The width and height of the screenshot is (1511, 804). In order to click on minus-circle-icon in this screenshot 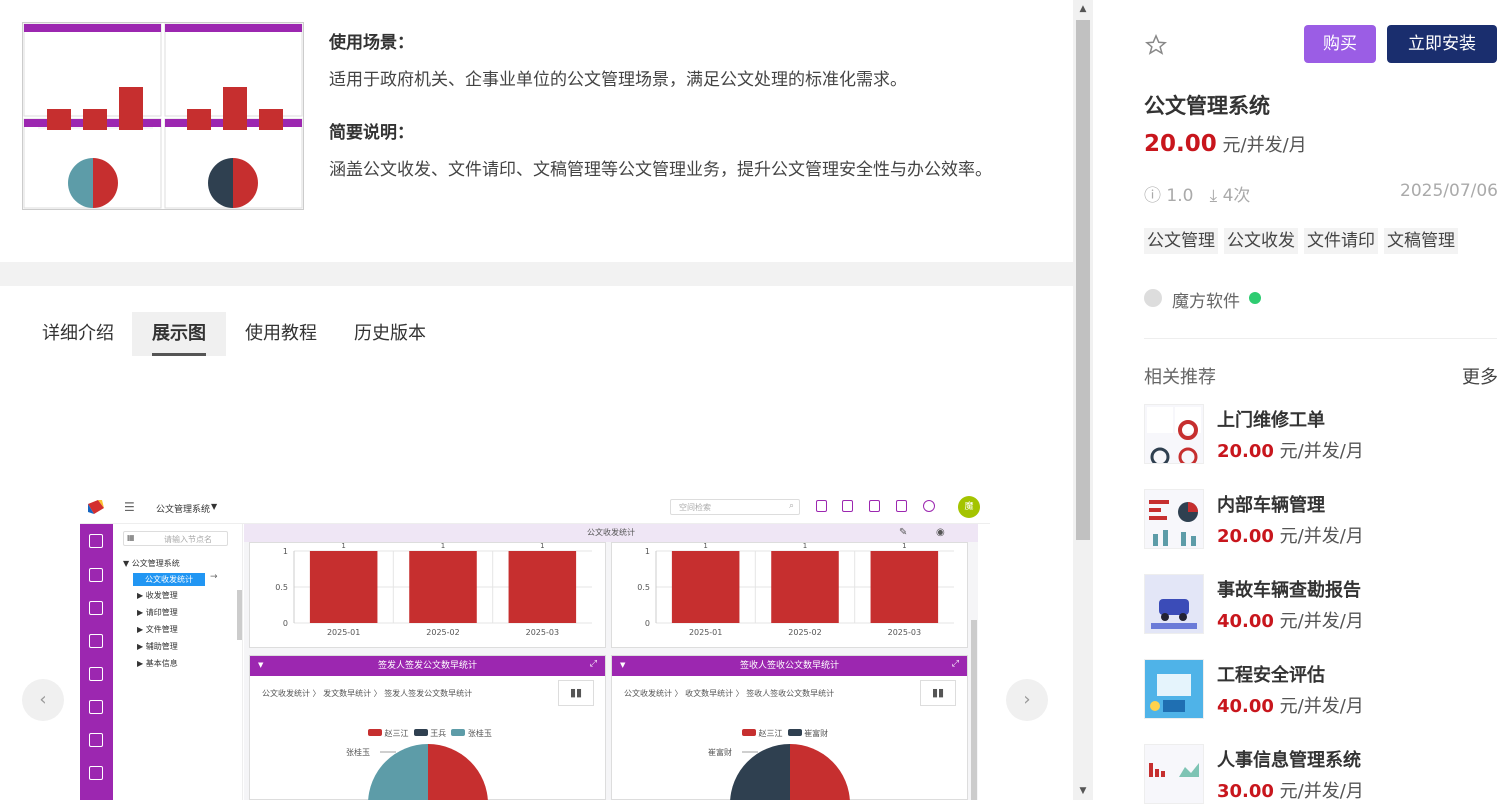, I will do `click(929, 506)`.